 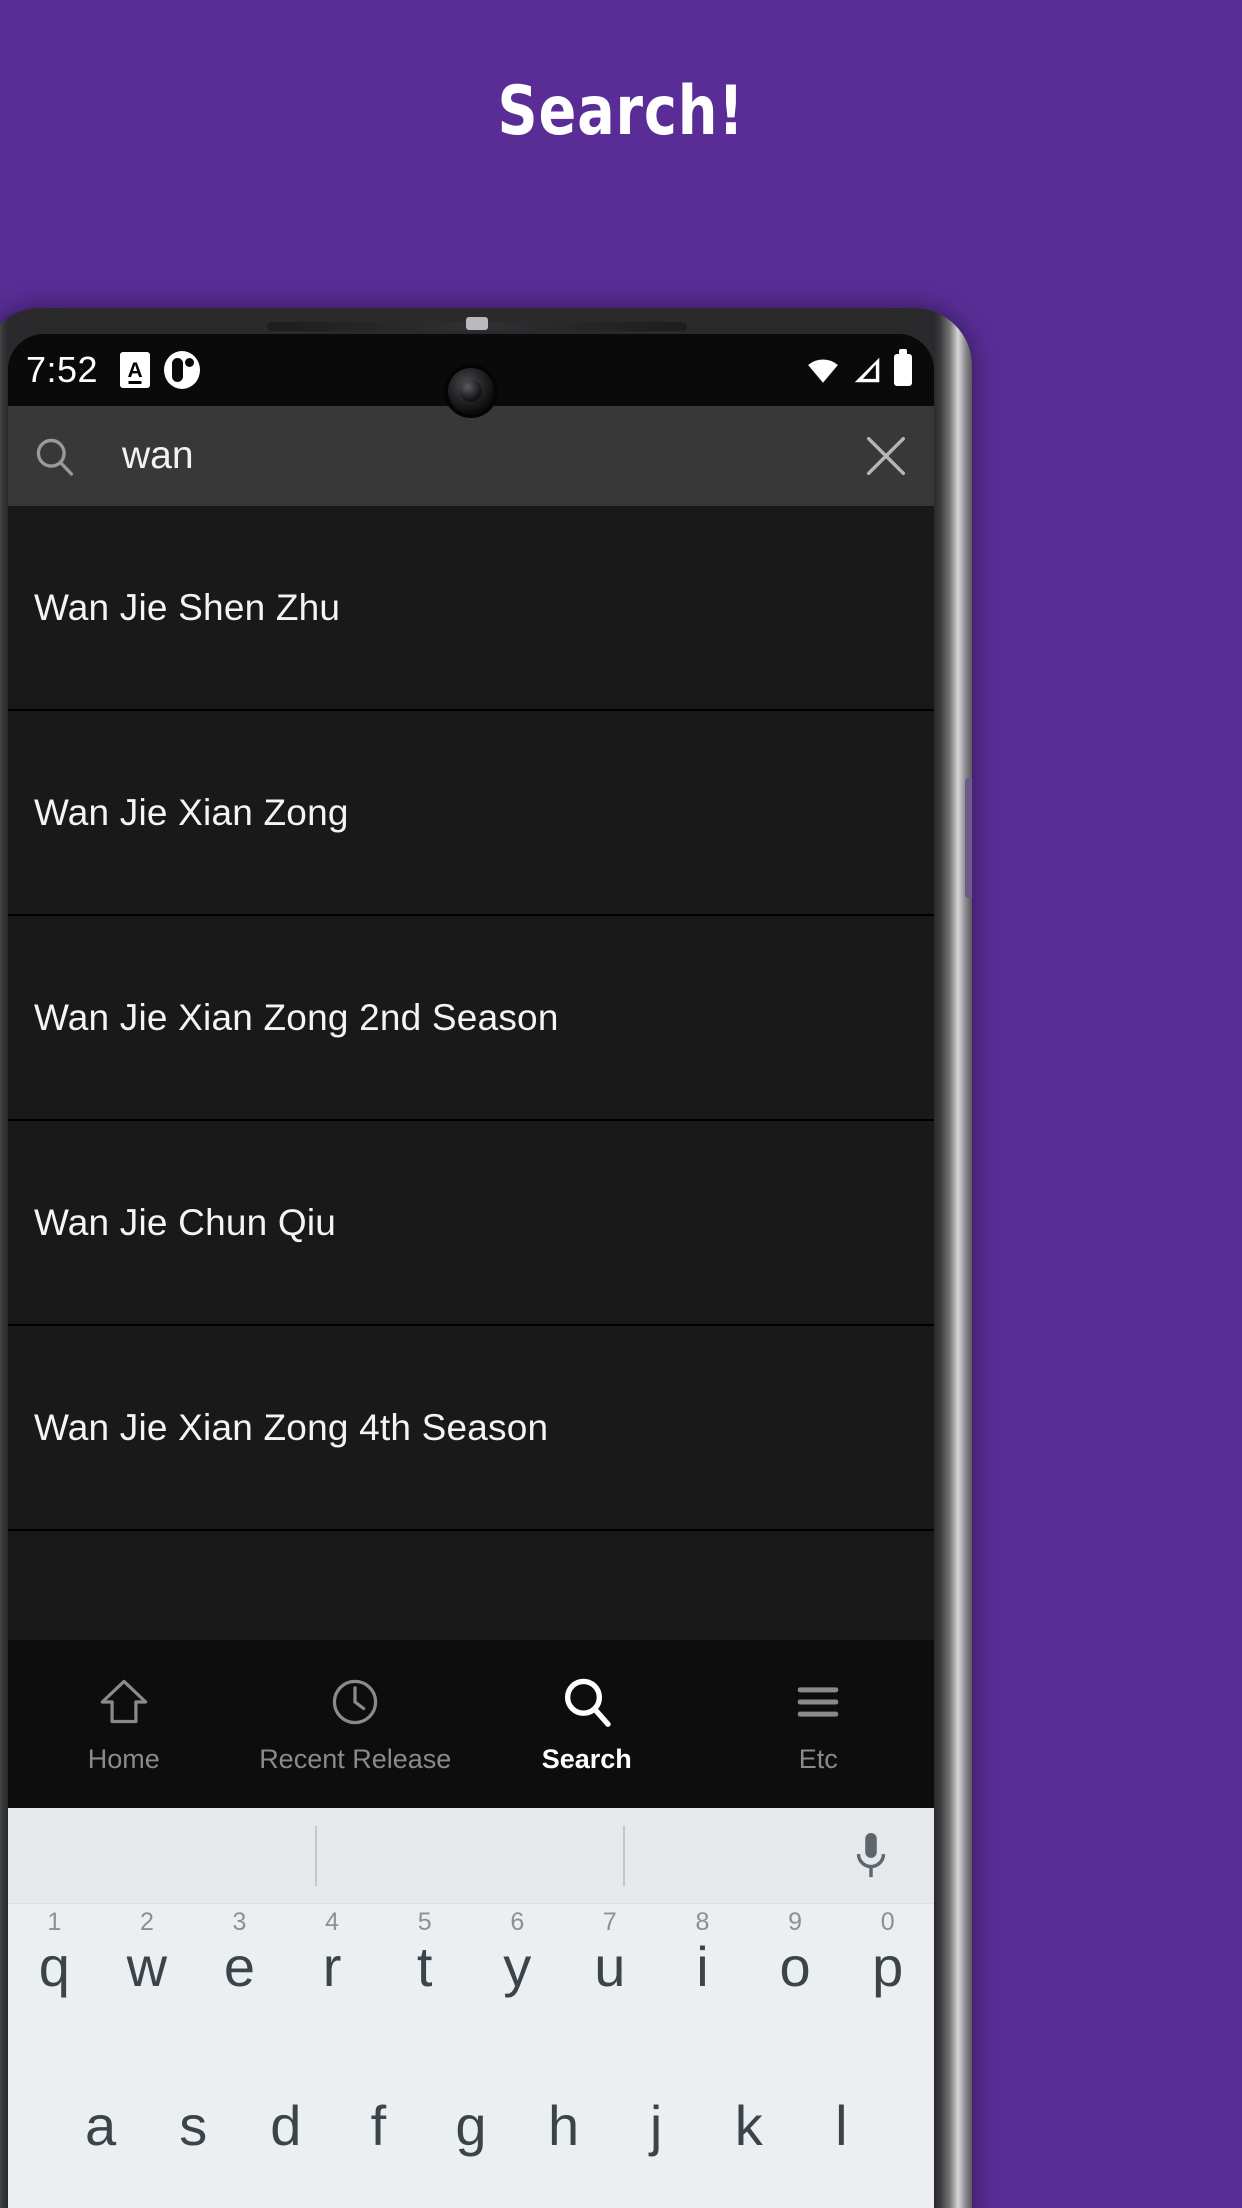 I want to click on key-t: 5 t, so click(x=424, y=1953).